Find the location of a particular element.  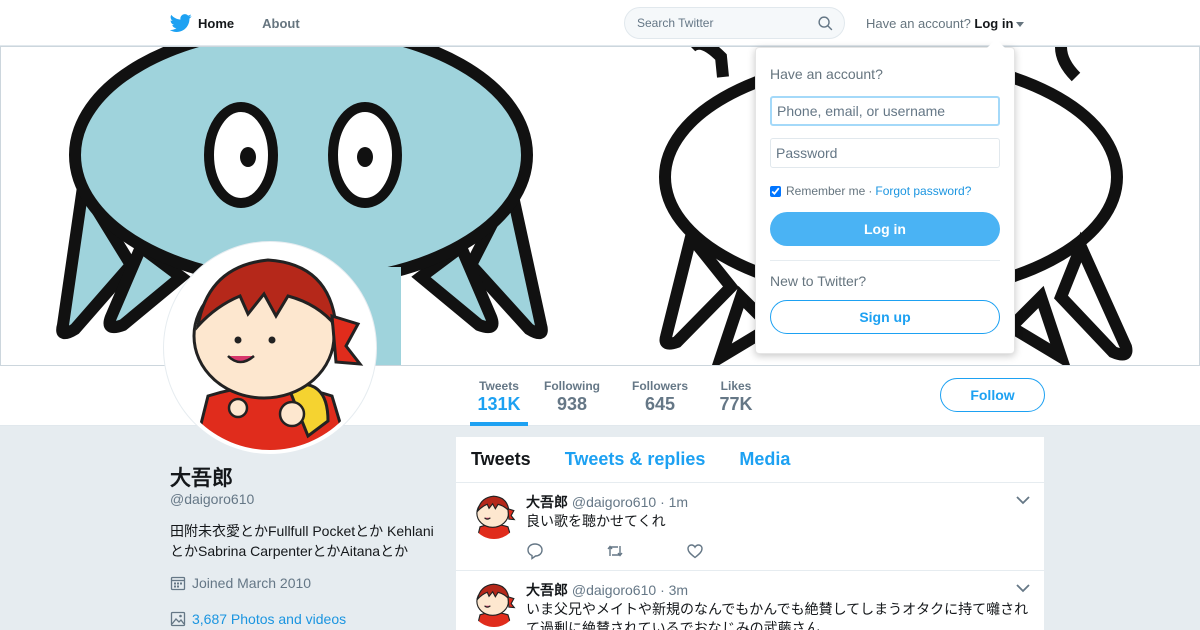

search-icon is located at coordinates (825, 23).